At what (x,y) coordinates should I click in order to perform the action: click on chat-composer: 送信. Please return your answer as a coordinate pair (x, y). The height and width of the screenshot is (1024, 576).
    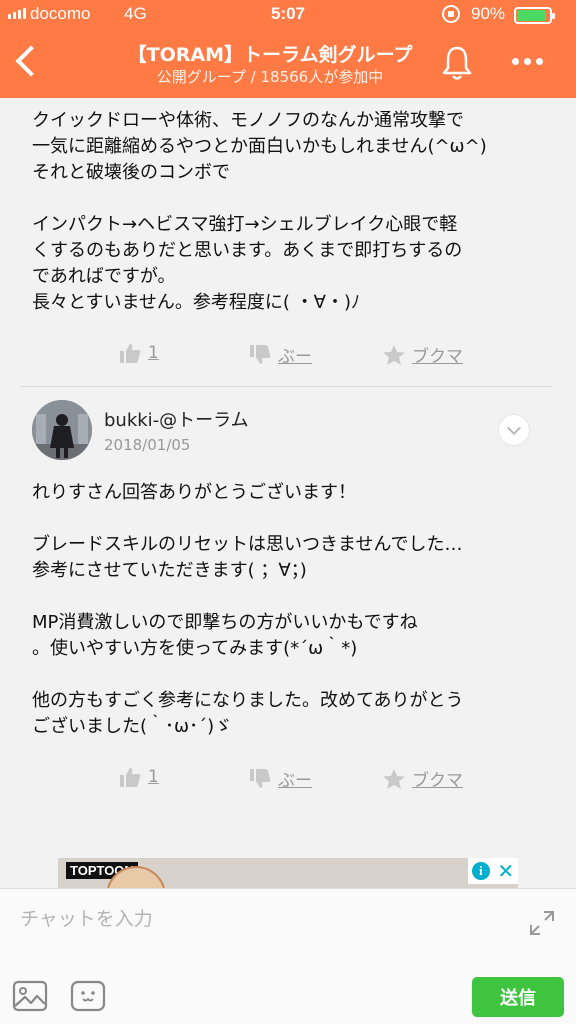
    Looking at the image, I should click on (288, 956).